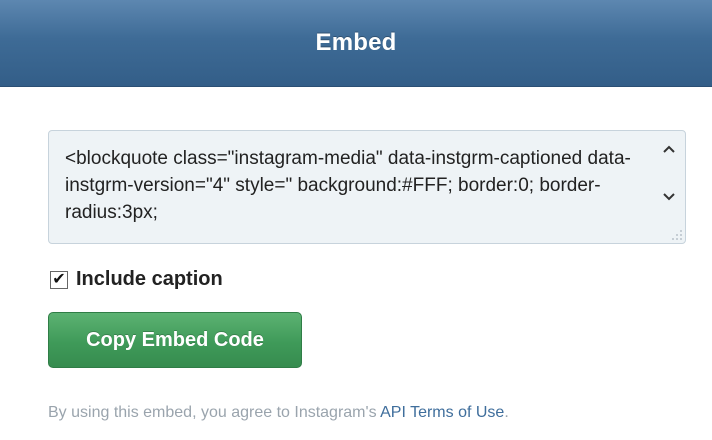  Describe the element at coordinates (669, 197) in the screenshot. I see `scroll-down-arrow-icon` at that location.